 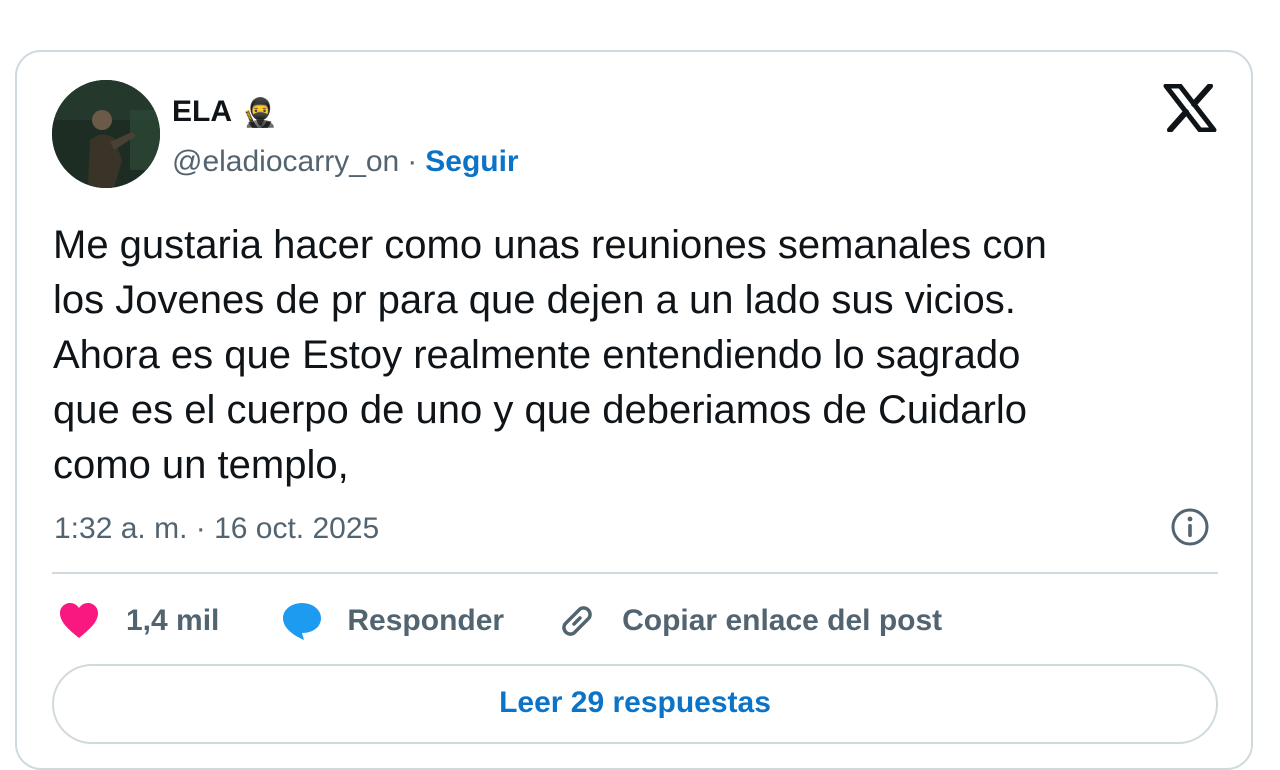 What do you see at coordinates (577, 621) in the screenshot?
I see `link-icon` at bounding box center [577, 621].